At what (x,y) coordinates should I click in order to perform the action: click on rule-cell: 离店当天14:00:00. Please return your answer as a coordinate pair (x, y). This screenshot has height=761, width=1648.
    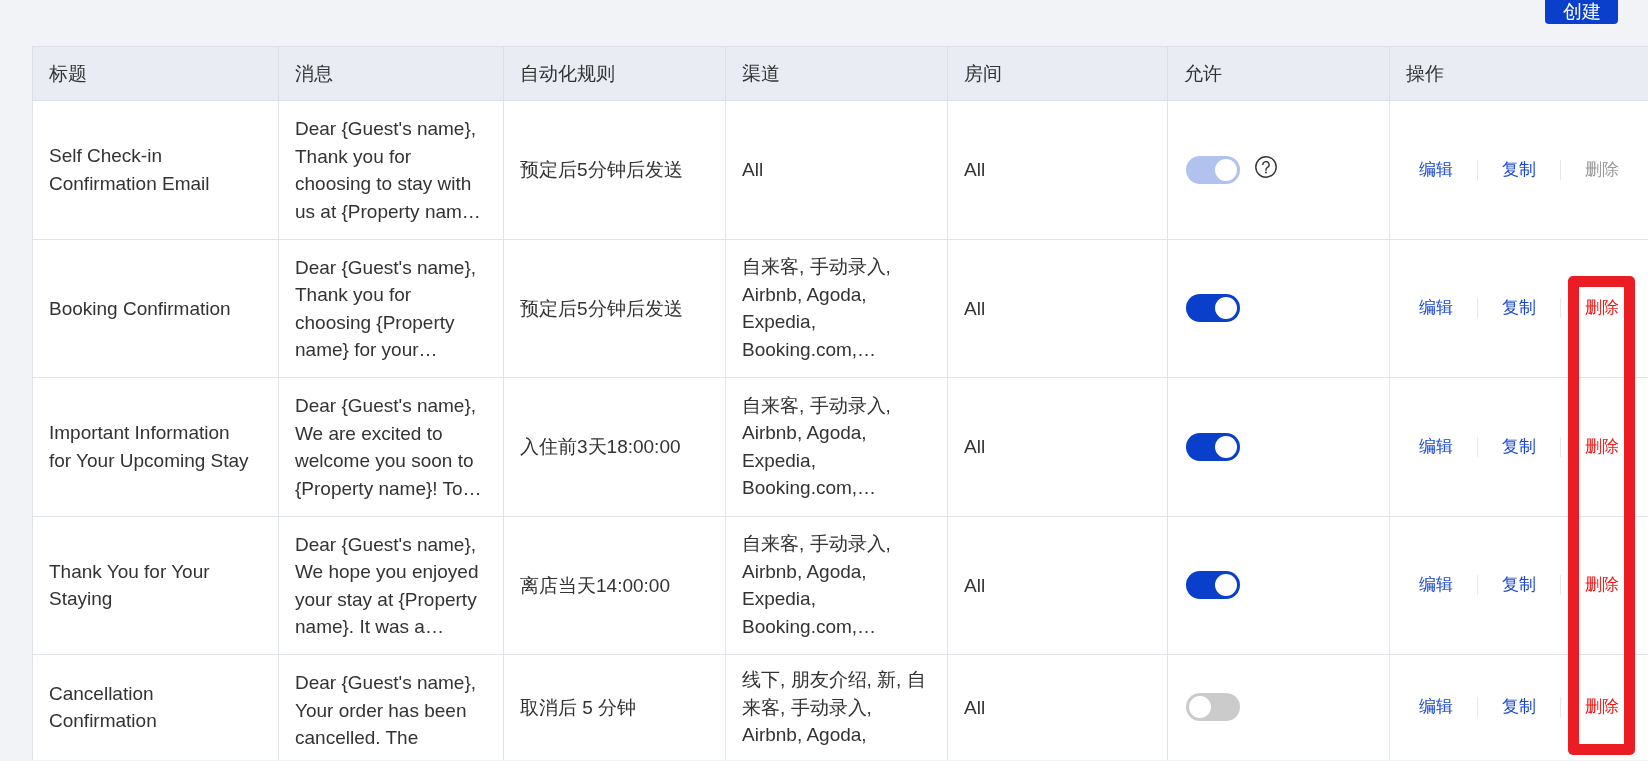
    Looking at the image, I should click on (614, 585).